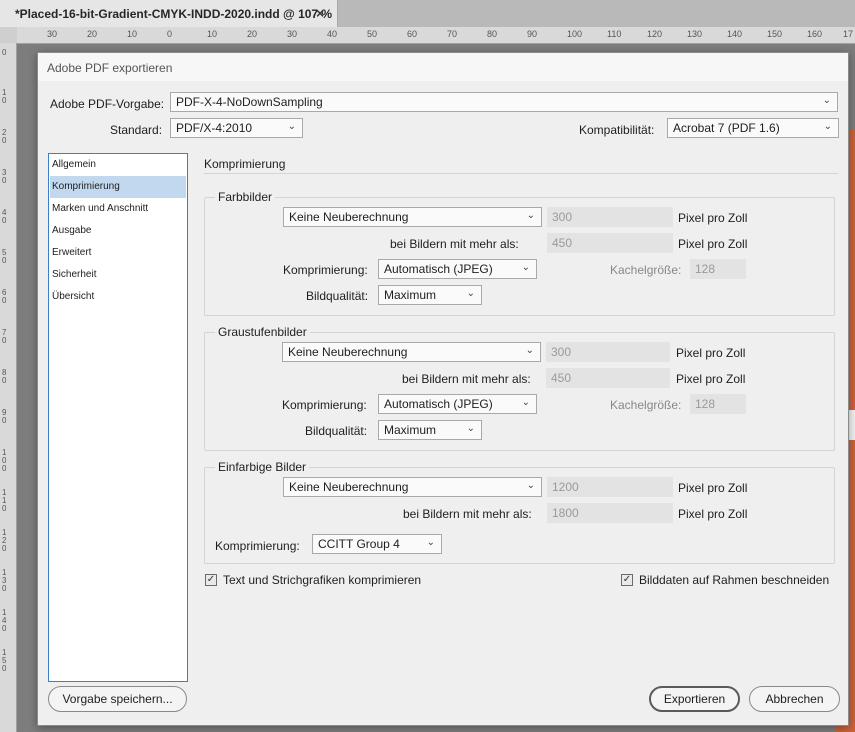 The image size is (855, 732). What do you see at coordinates (8, 35) in the screenshot?
I see `ruler-corner` at bounding box center [8, 35].